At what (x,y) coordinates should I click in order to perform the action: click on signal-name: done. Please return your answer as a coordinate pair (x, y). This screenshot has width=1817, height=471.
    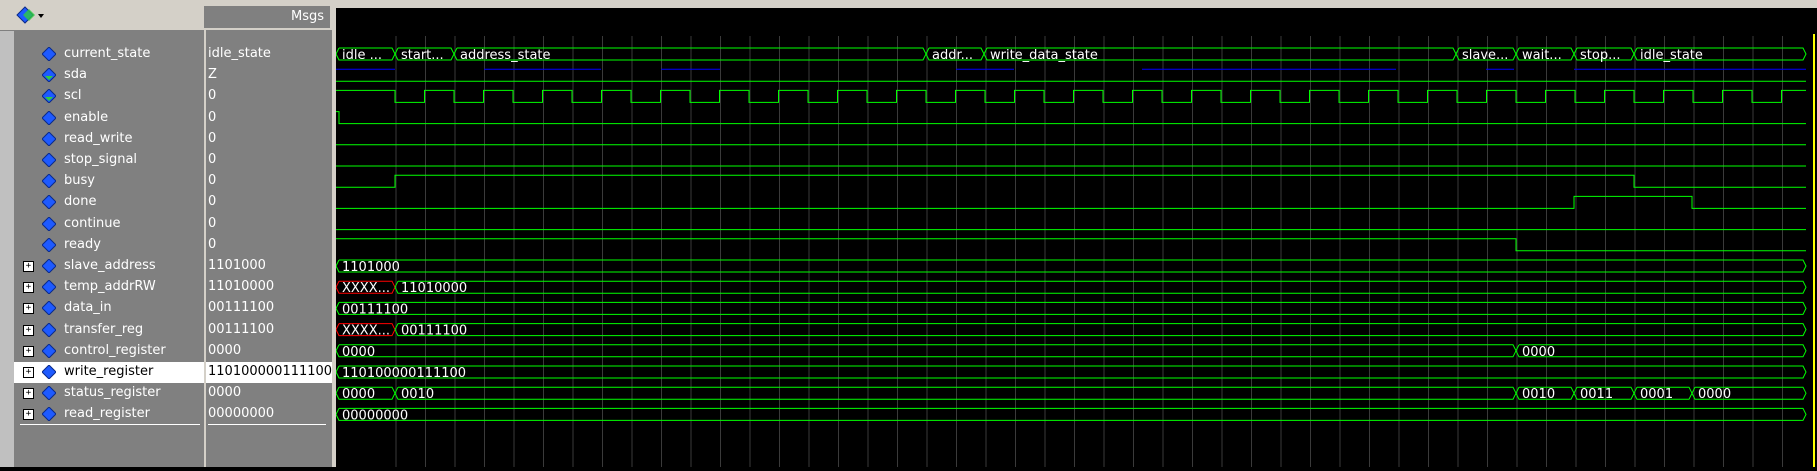
    Looking at the image, I should click on (80, 202).